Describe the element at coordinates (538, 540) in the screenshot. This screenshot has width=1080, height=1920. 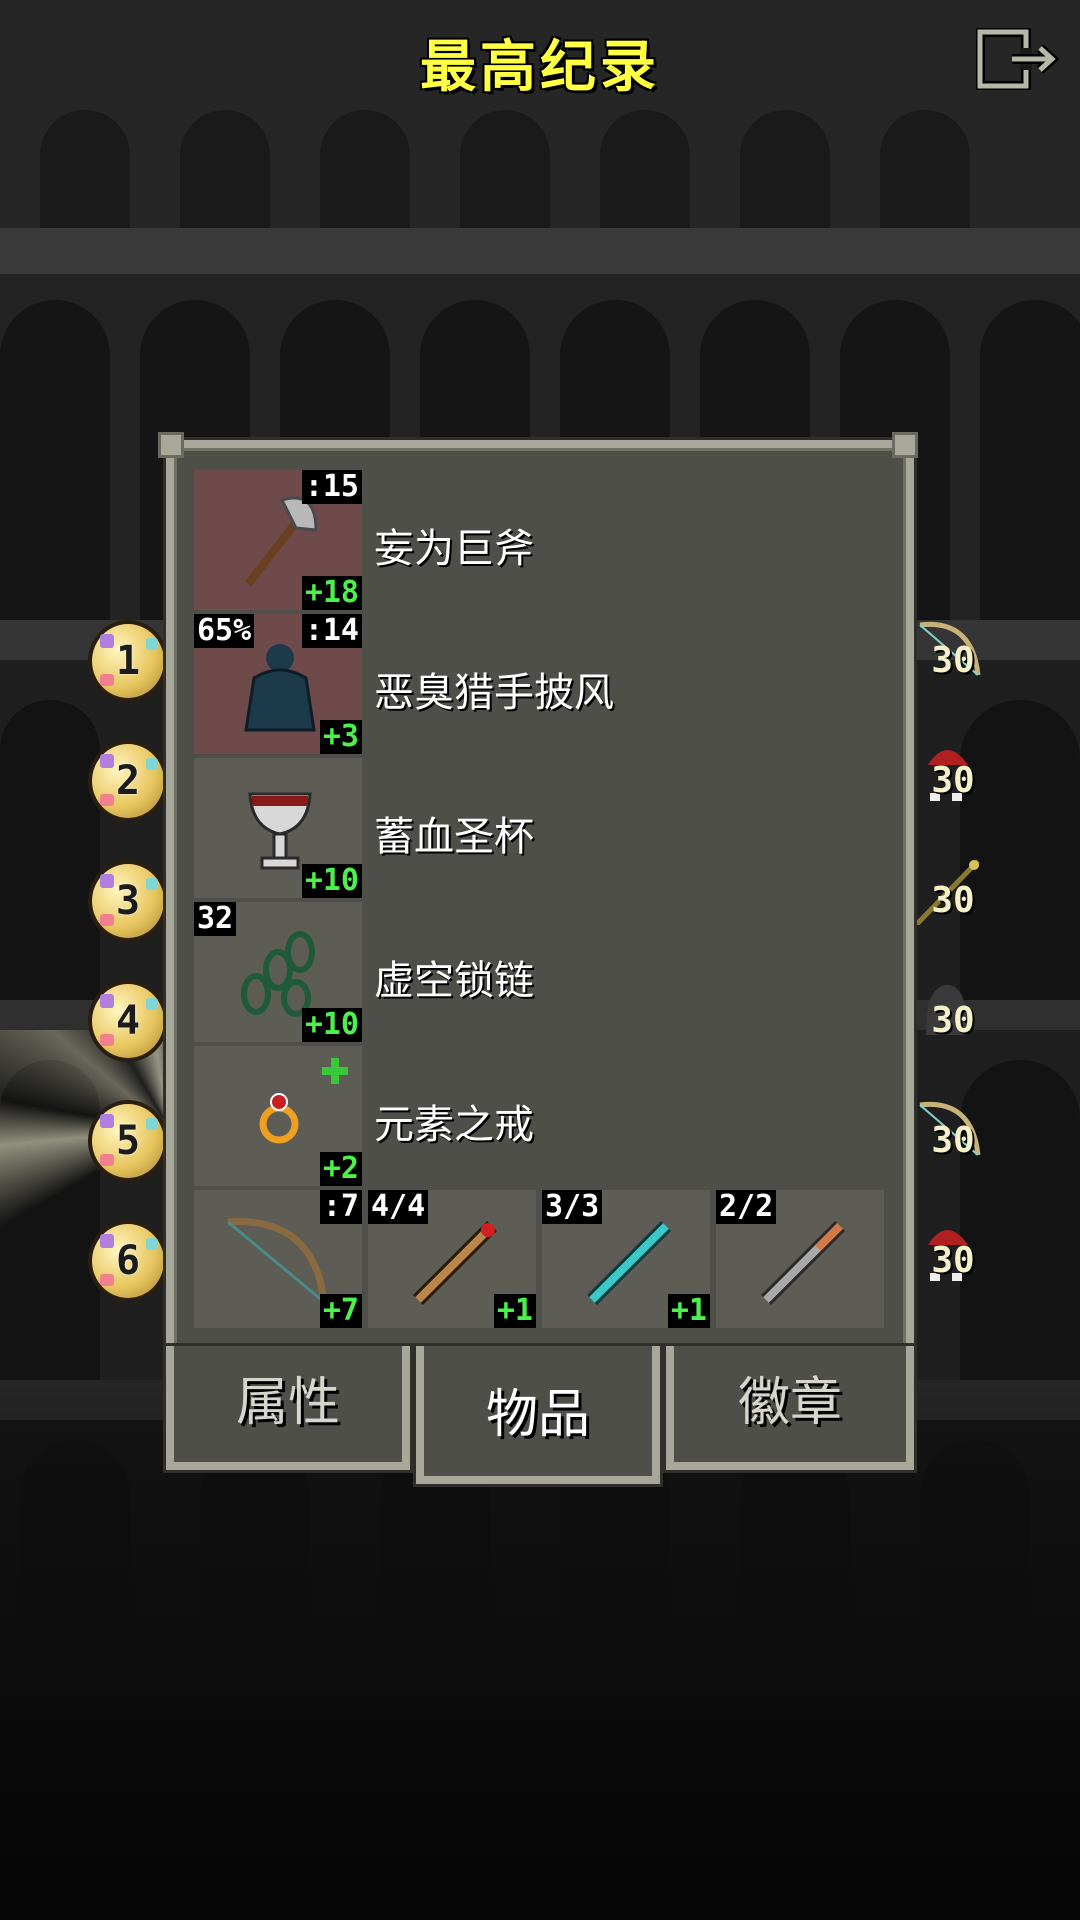
I see `item-row-greataxe: :15 +18 妄为巨斧` at that location.